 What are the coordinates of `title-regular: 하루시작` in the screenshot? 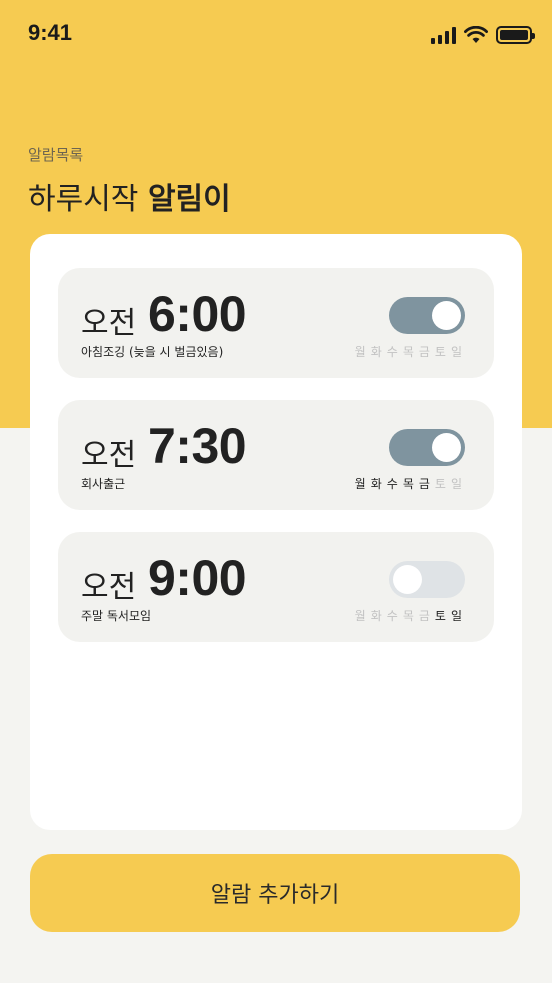 It's located at (83, 199).